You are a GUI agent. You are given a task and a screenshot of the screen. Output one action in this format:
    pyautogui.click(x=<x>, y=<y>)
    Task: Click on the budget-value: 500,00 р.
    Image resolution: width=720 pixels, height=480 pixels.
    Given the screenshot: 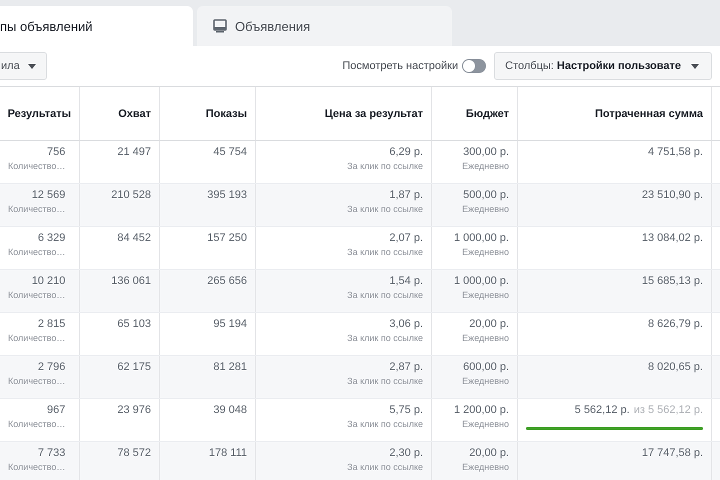 What is the action you would take?
    pyautogui.click(x=486, y=195)
    